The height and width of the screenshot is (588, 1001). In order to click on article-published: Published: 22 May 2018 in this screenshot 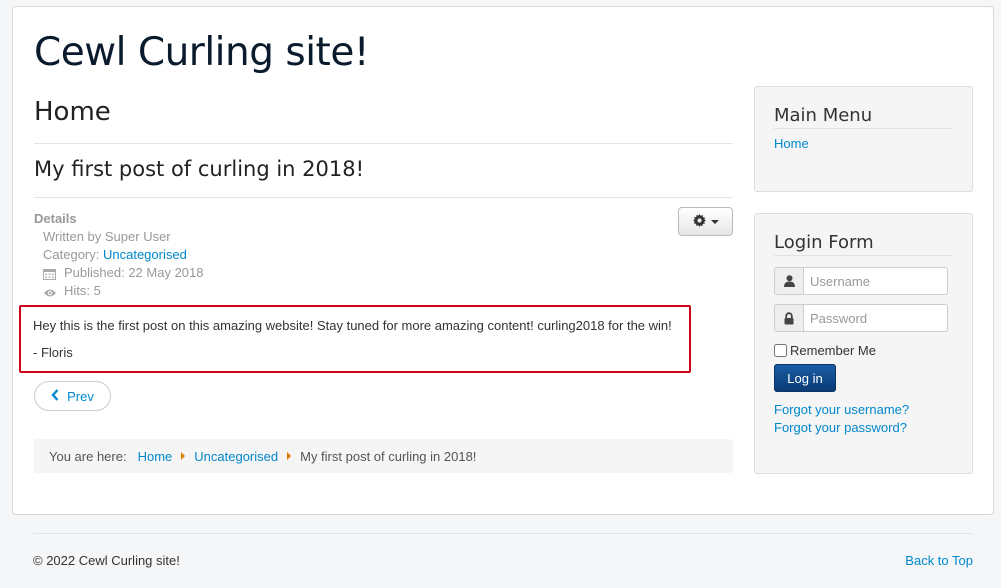, I will do `click(238, 273)`.